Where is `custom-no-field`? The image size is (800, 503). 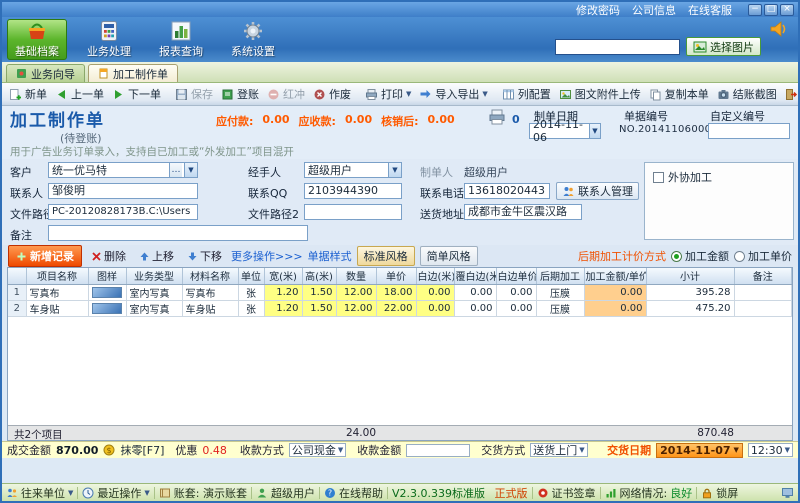
custom-no-field is located at coordinates (749, 131).